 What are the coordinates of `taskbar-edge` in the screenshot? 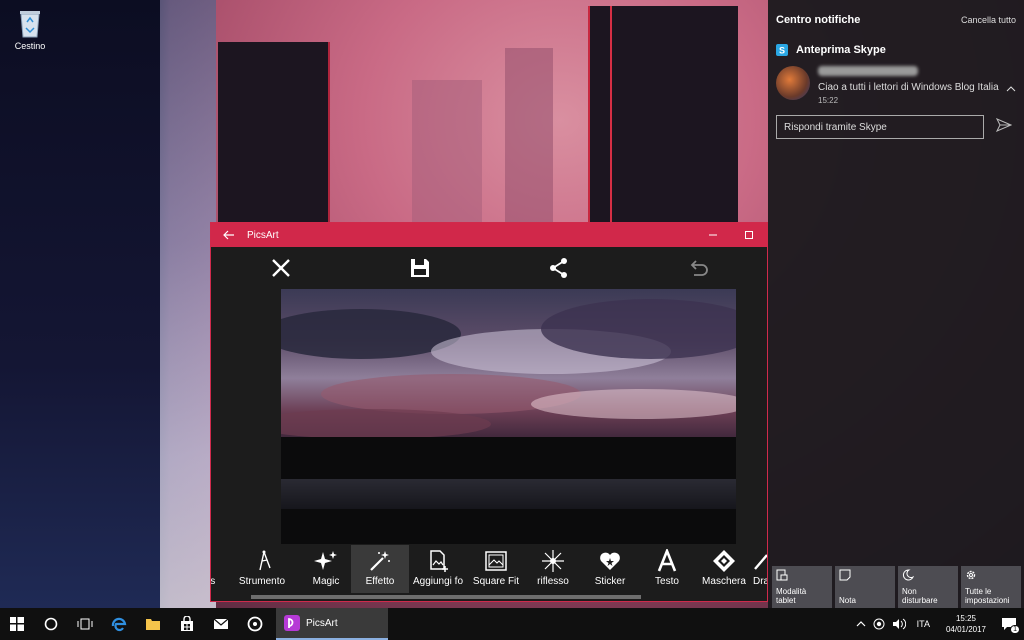 It's located at (119, 624).